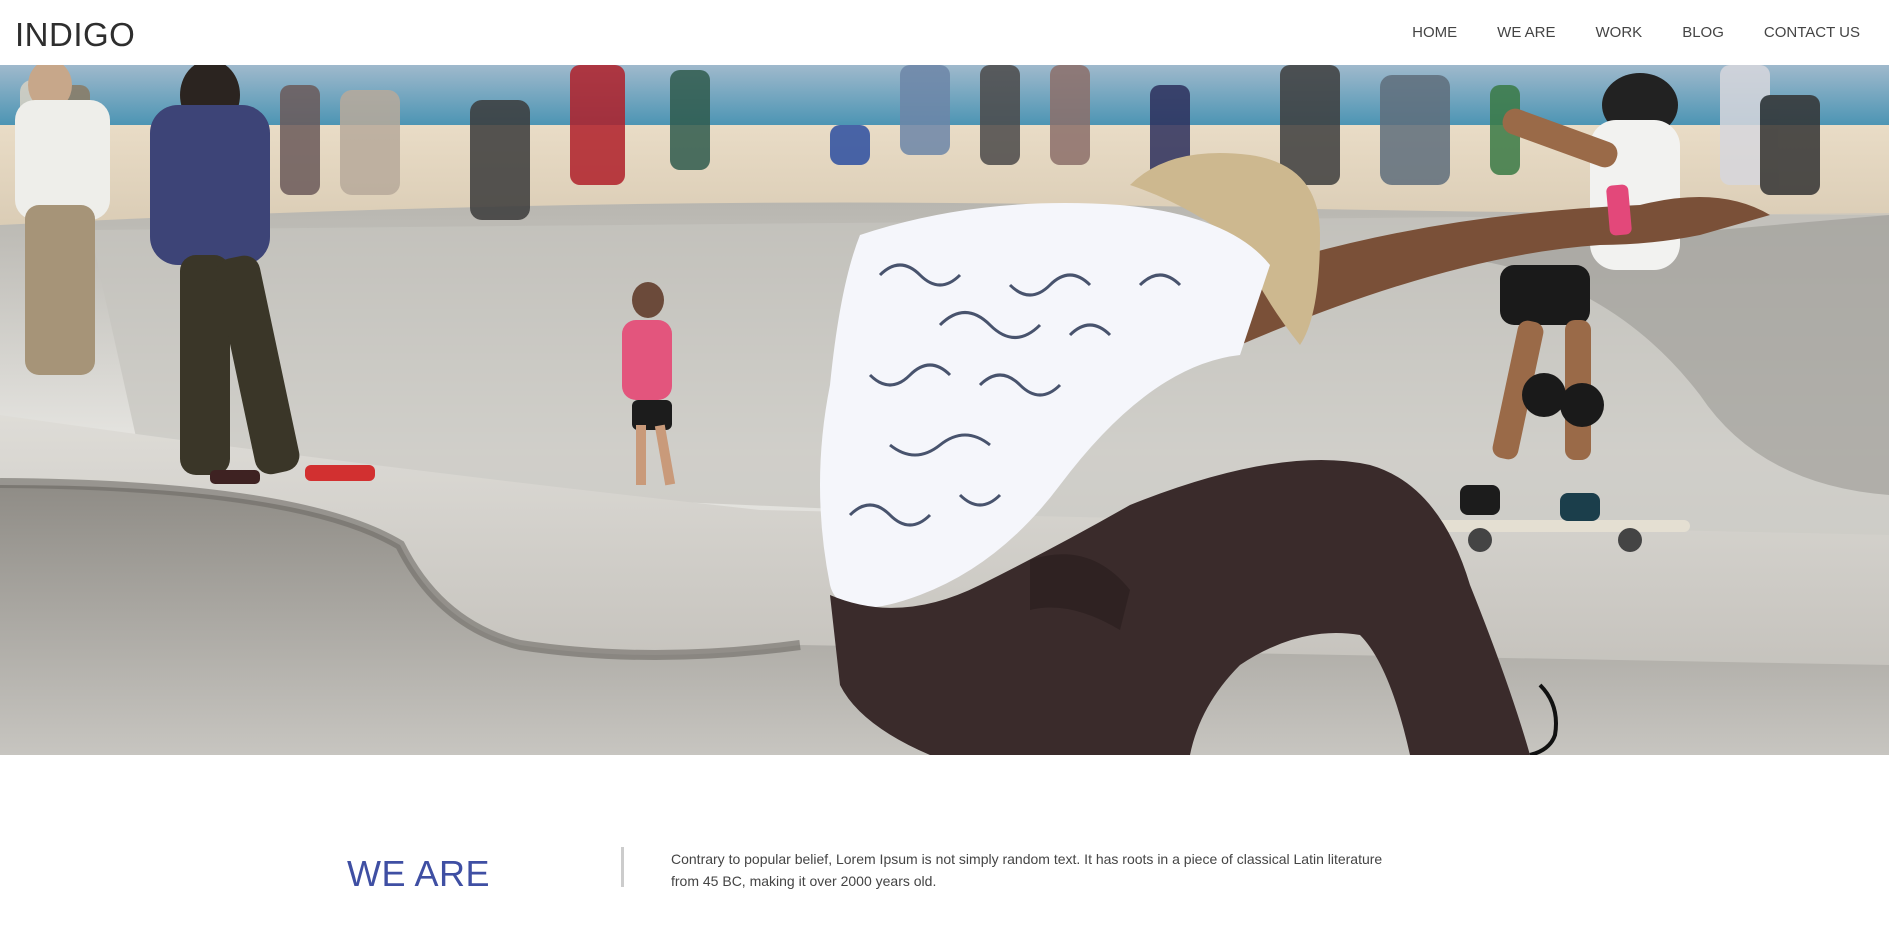  What do you see at coordinates (1434, 32) in the screenshot?
I see `nav-home: HOME` at bounding box center [1434, 32].